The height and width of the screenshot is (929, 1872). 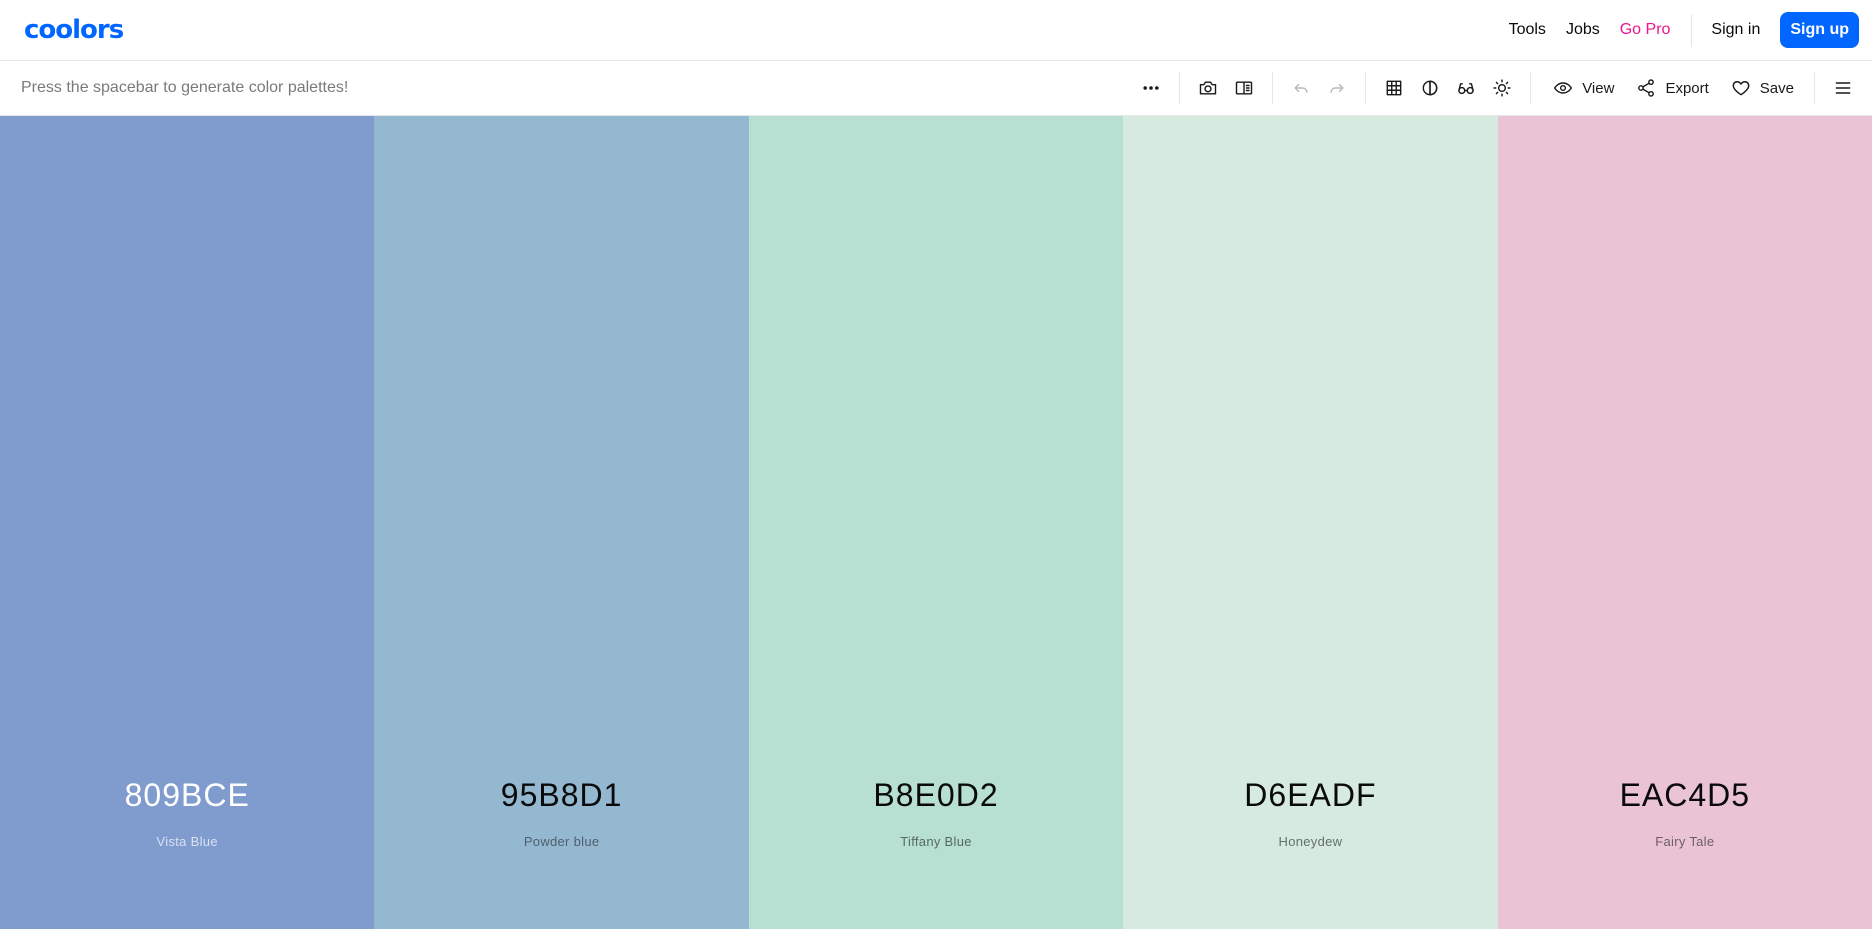 I want to click on nav-divider, so click(x=1692, y=30).